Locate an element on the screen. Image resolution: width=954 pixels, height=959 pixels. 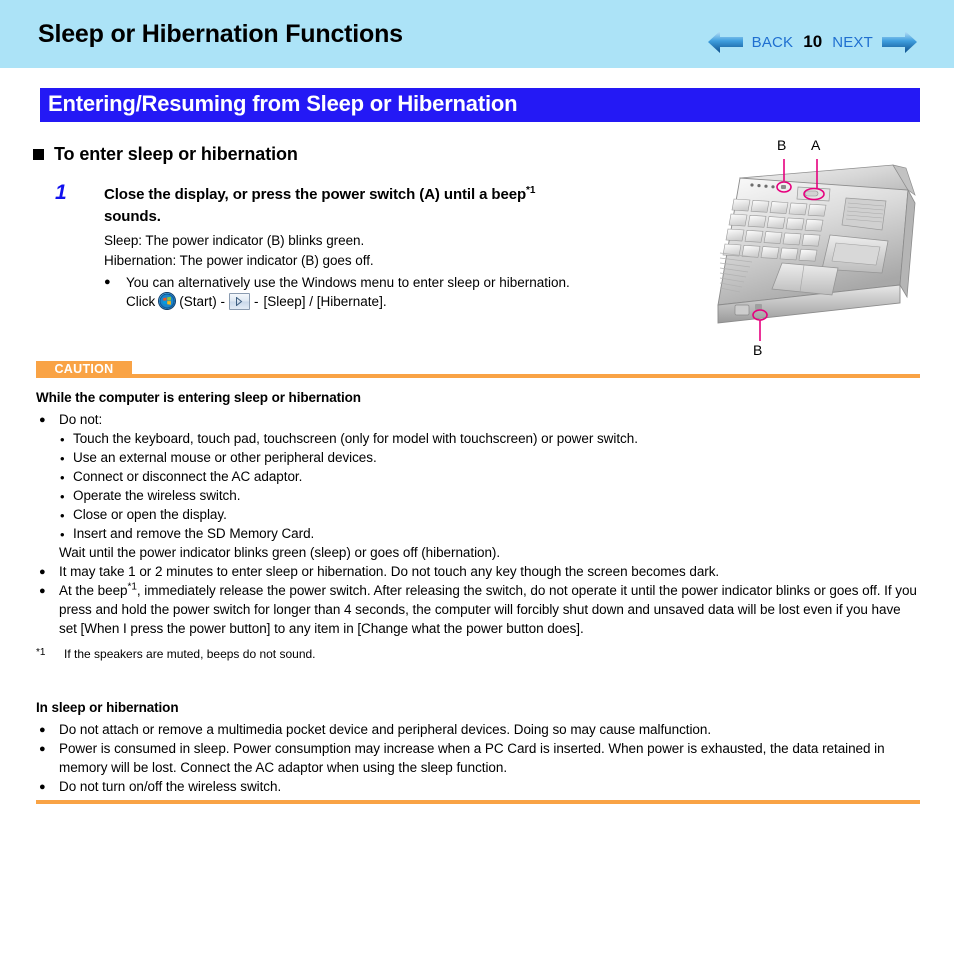
step-click-instruction: Click (Start) - - [Sleep] / [Hibernate]. is located at coordinates (404, 301).